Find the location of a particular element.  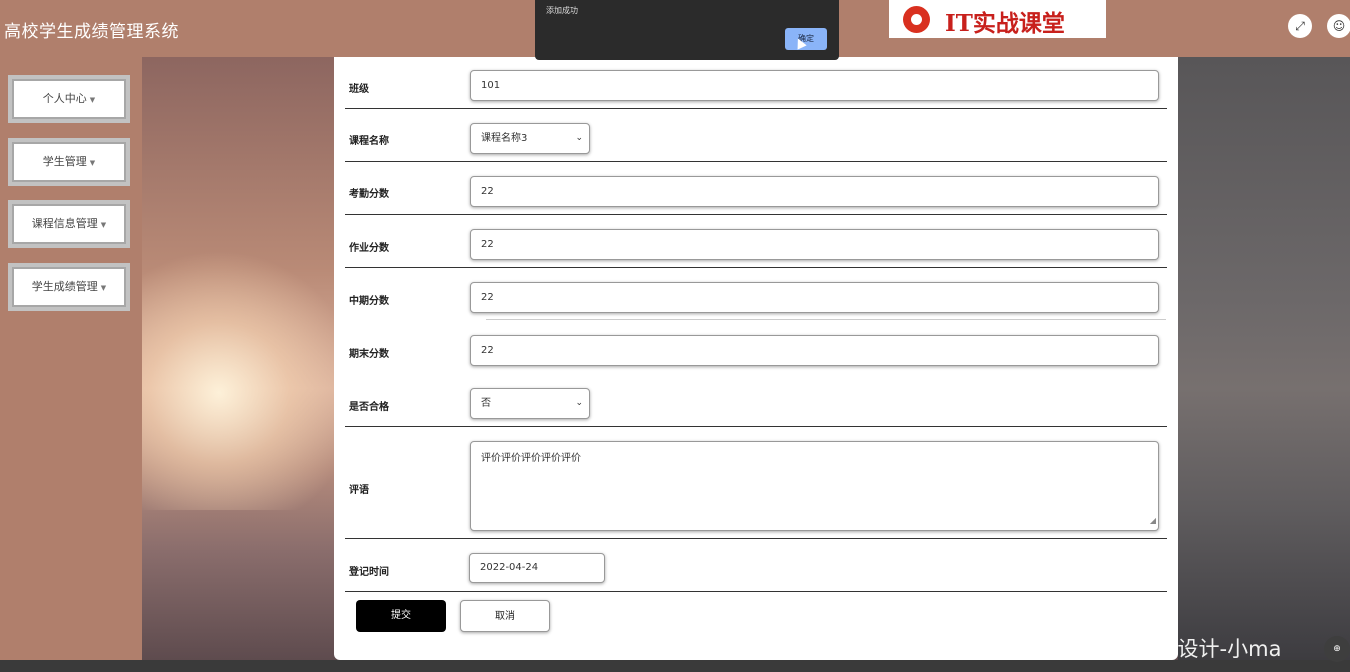

alert-ok-button: 确定 is located at coordinates (806, 39).